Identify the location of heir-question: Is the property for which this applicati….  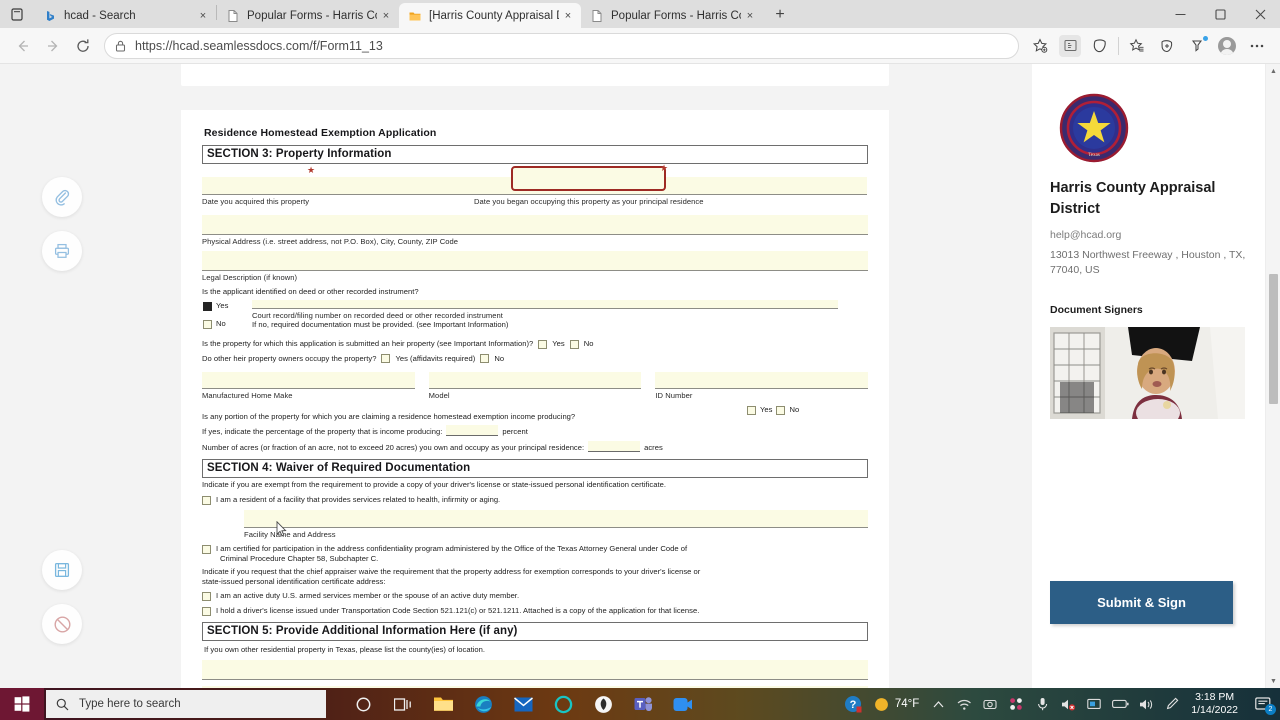
(368, 344).